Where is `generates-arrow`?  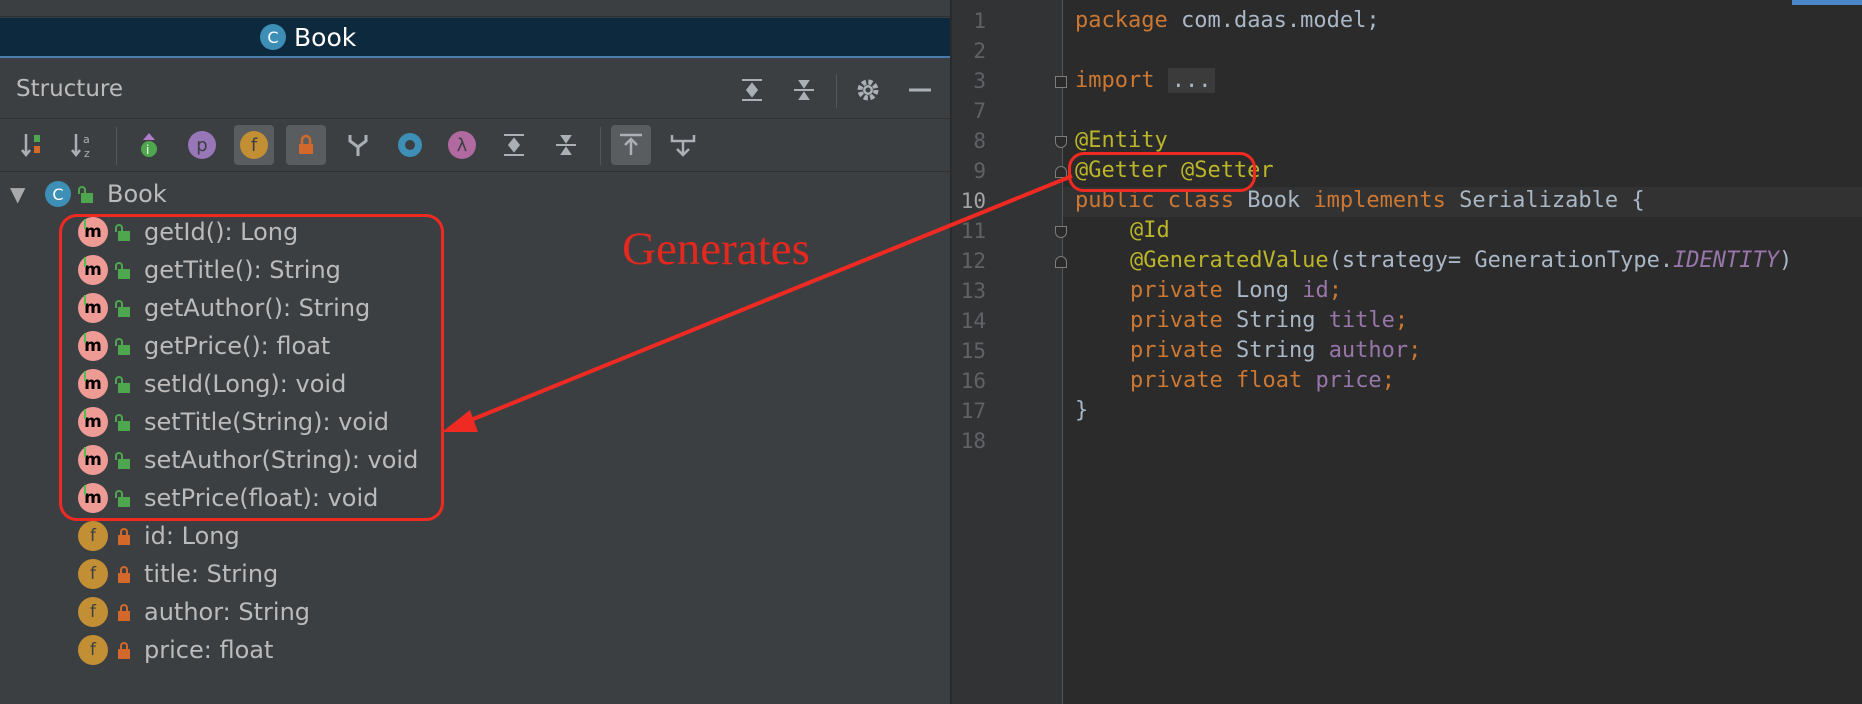
generates-arrow is located at coordinates (757, 303).